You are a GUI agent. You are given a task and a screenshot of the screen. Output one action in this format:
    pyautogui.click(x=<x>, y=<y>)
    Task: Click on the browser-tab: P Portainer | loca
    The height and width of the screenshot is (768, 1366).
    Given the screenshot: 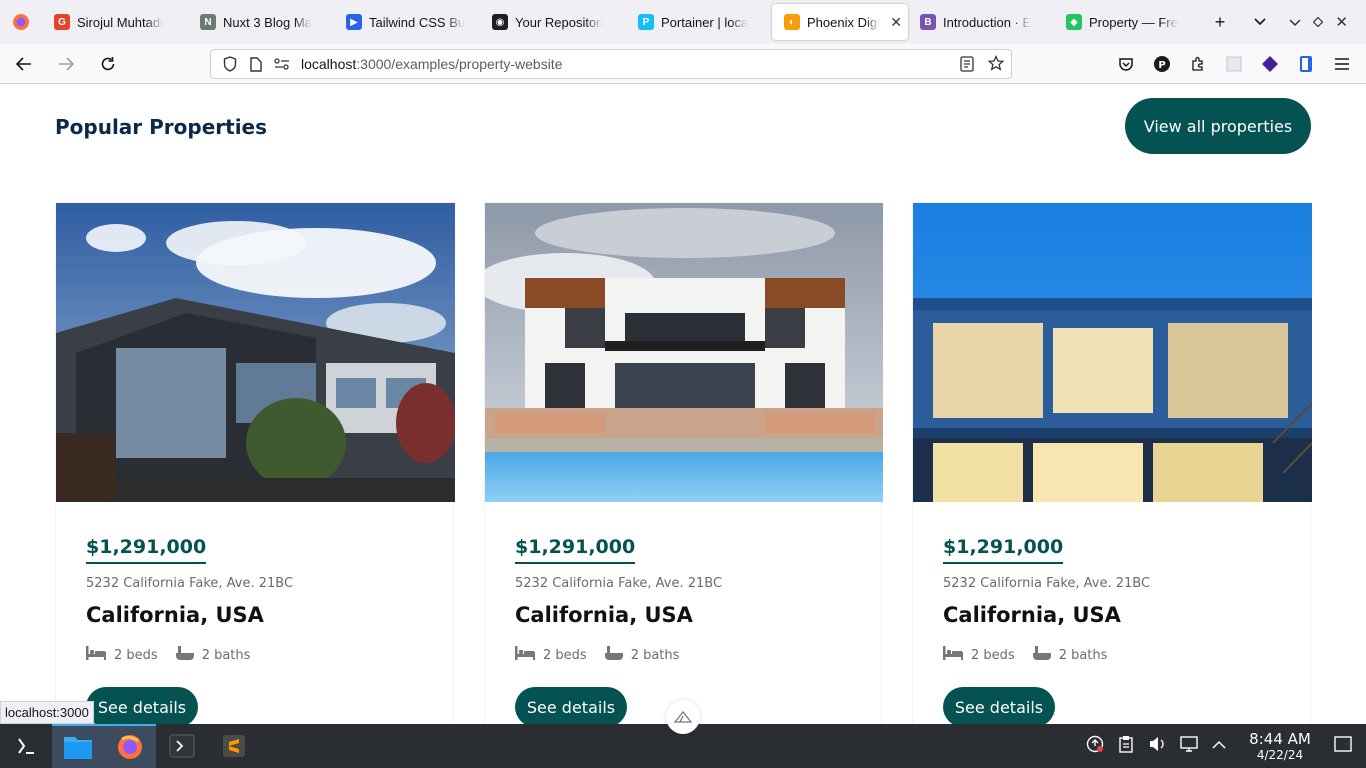 What is the action you would take?
    pyautogui.click(x=699, y=22)
    